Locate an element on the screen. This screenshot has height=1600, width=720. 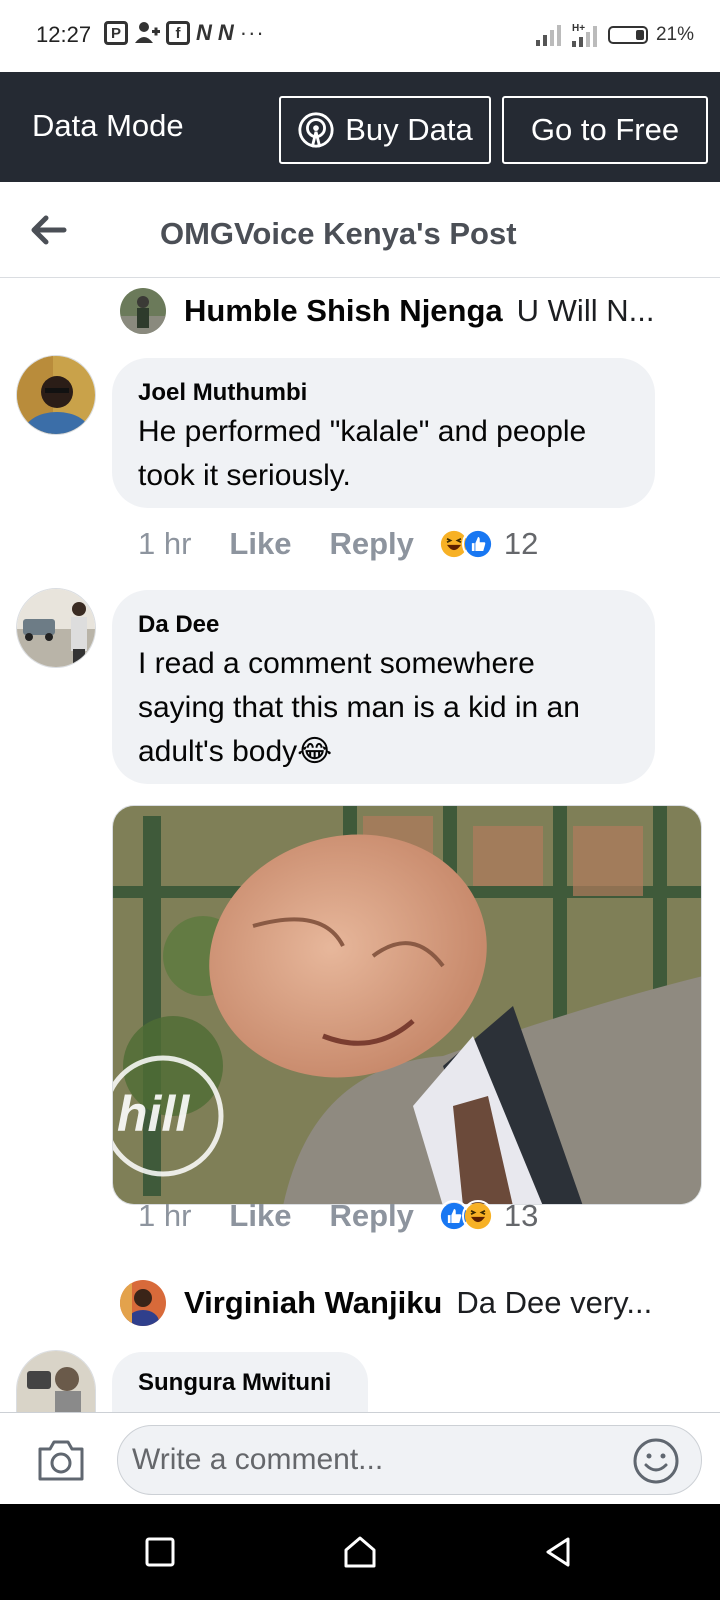
add-person-icon is located at coordinates (147, 32).